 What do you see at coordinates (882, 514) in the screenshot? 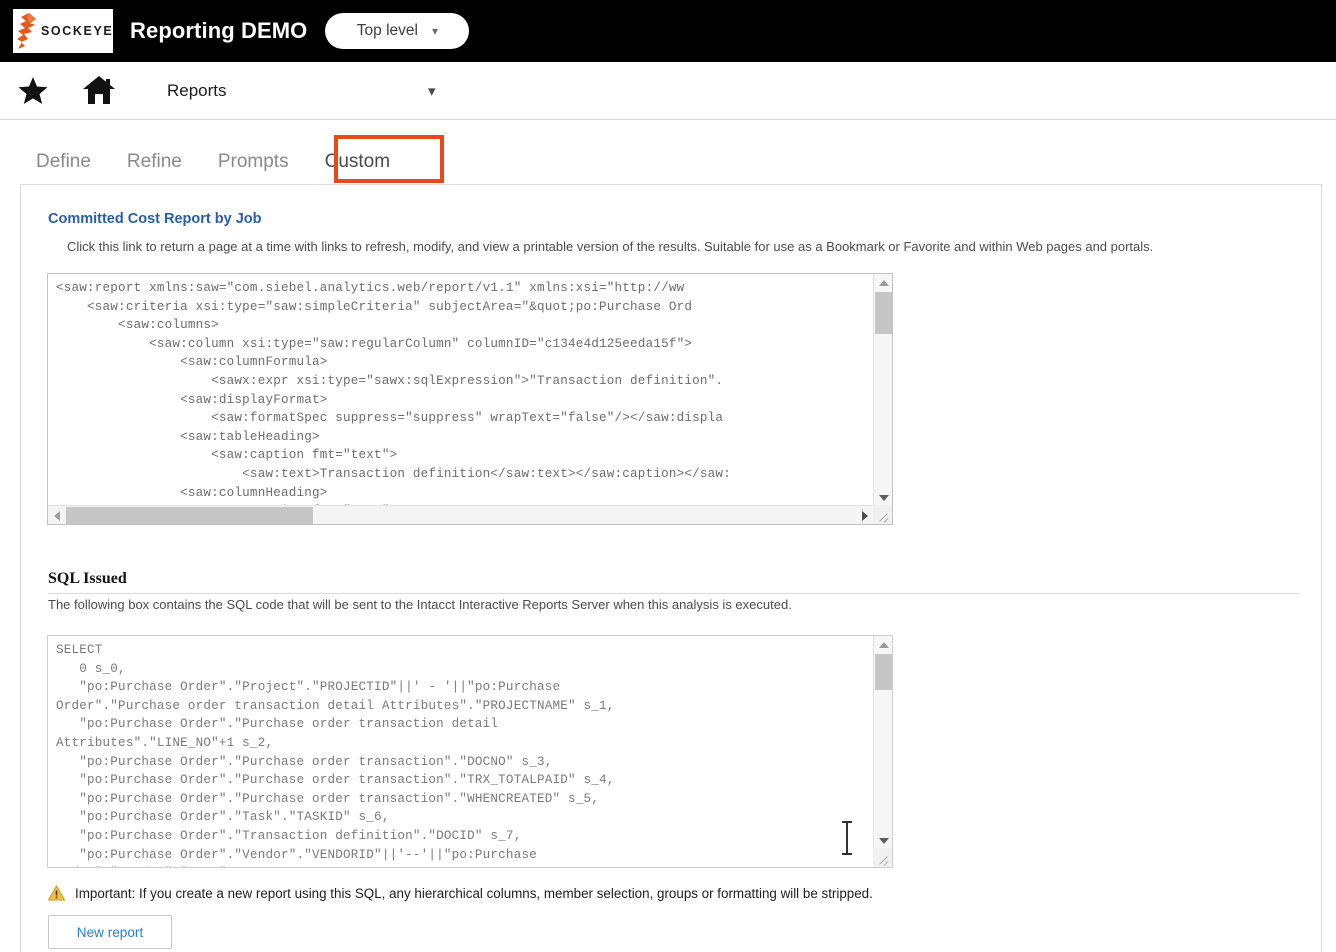
I see `xml-box-resize-grip-icon` at bounding box center [882, 514].